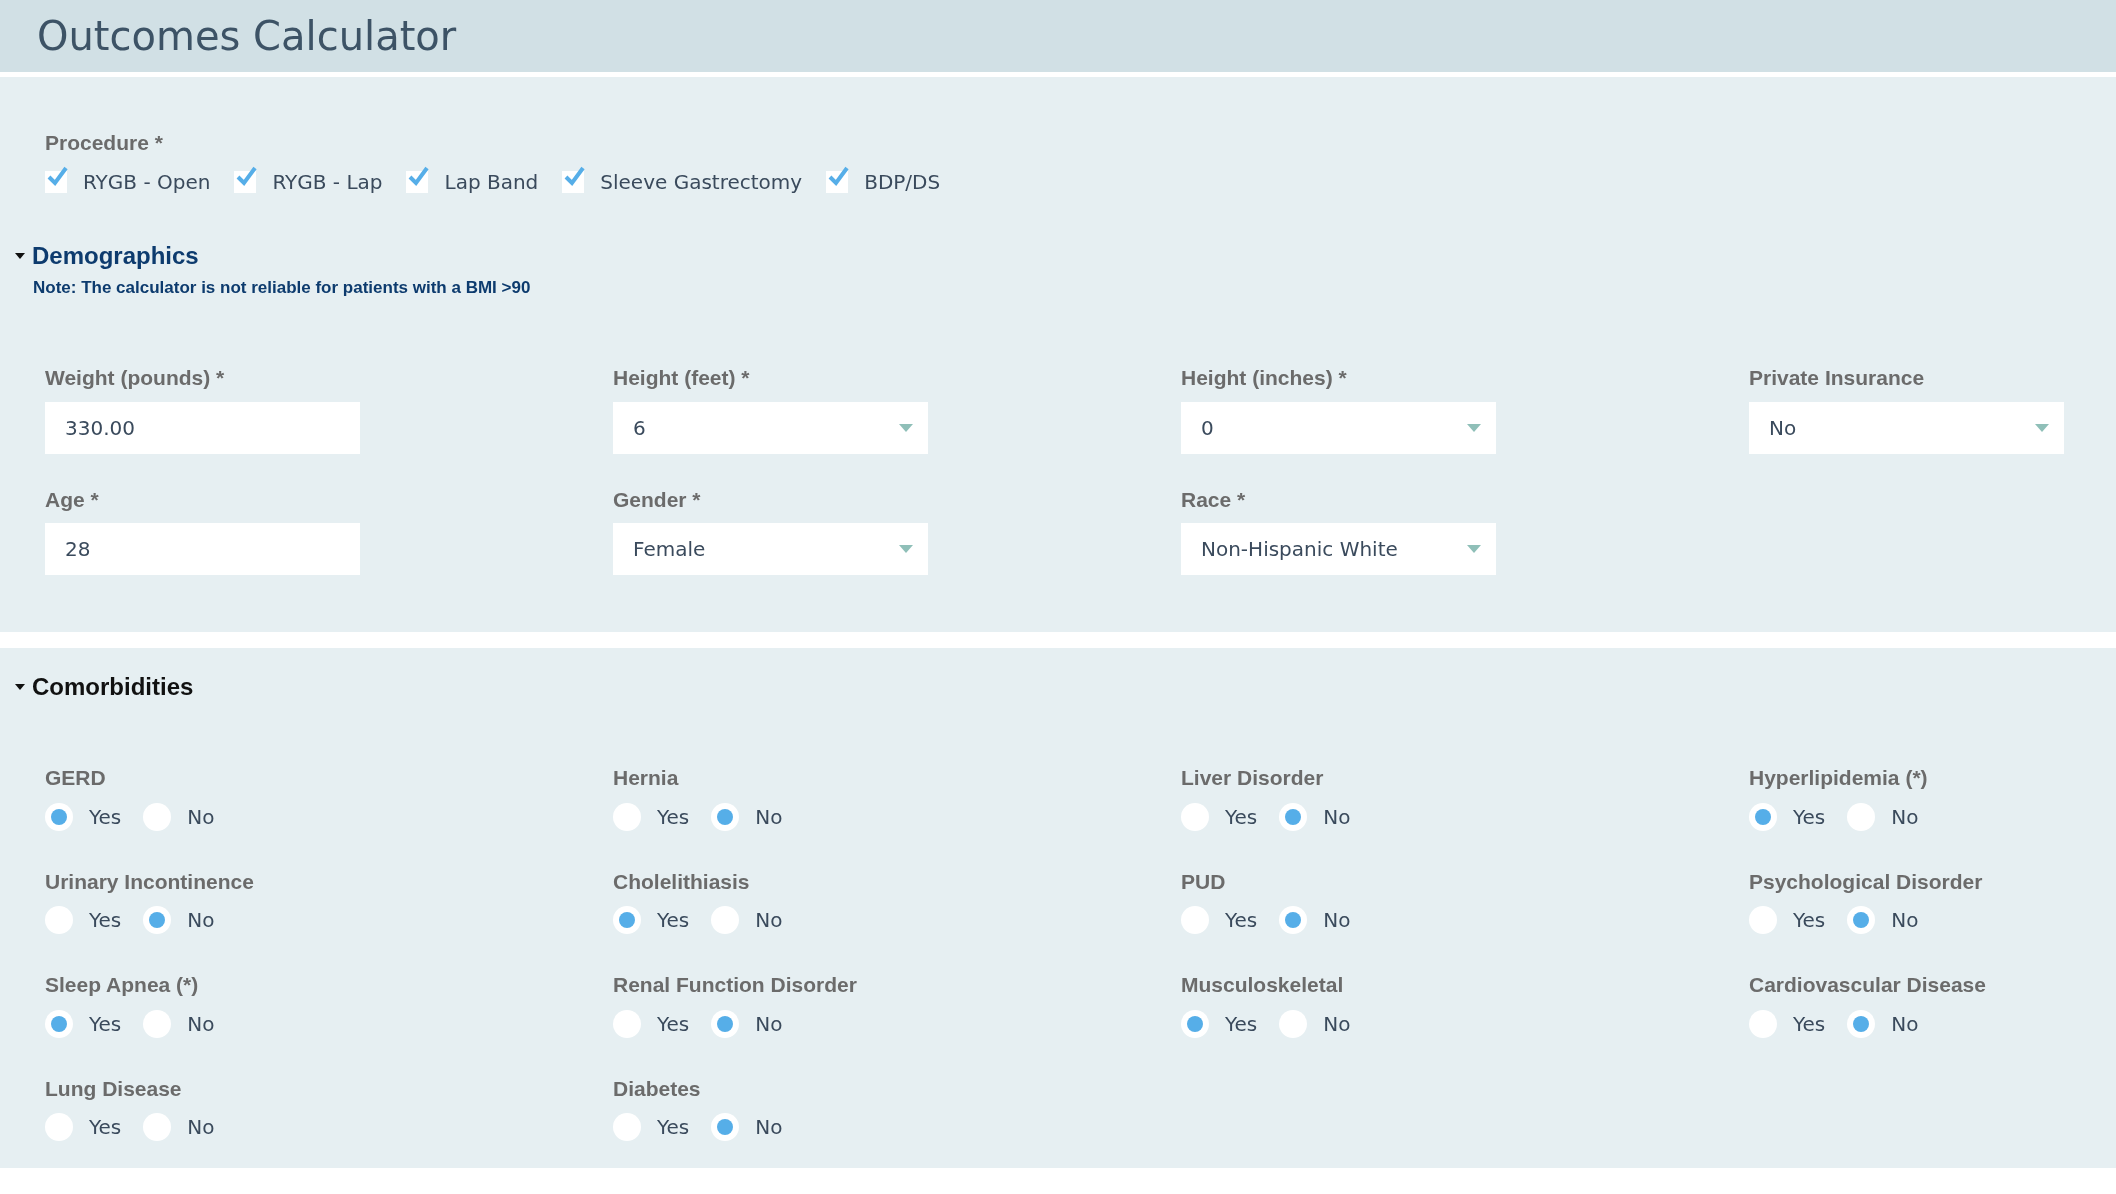  Describe the element at coordinates (147, 181) in the screenshot. I see `checkbox-label: RYGB - Open` at that location.